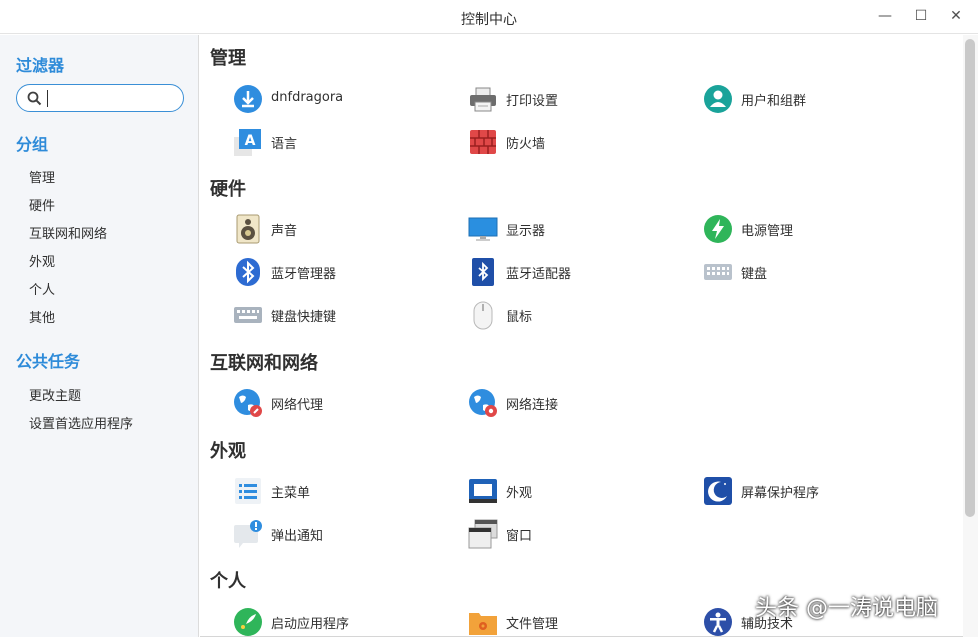 Image resolution: width=978 pixels, height=637 pixels. What do you see at coordinates (718, 99) in the screenshot?
I see `users-icon` at bounding box center [718, 99].